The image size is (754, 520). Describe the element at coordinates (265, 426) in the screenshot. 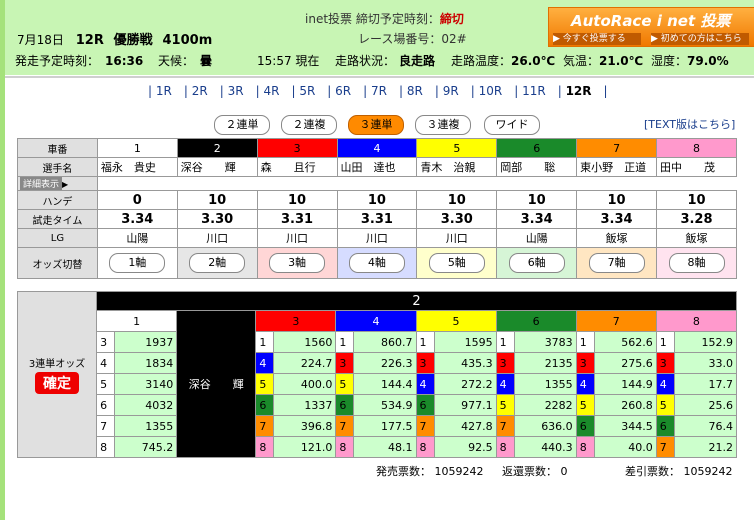

I see `odds-third-car: 7` at that location.